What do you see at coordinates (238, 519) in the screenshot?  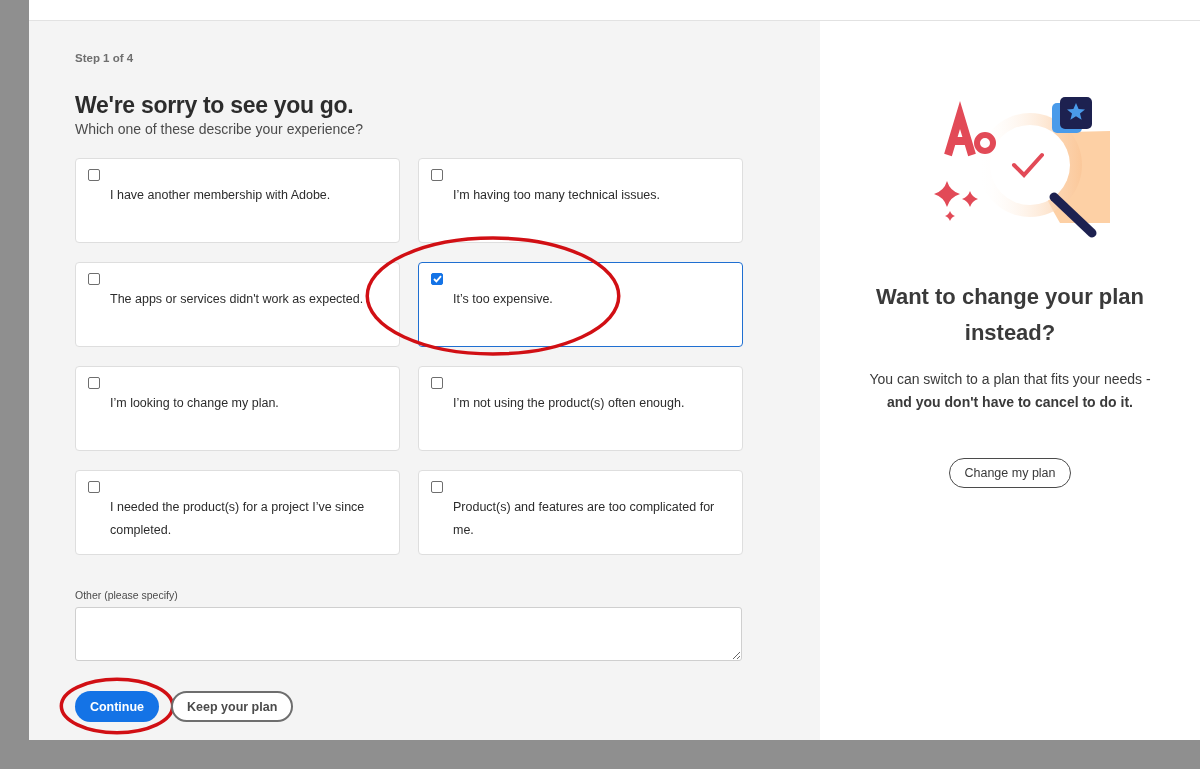 I see `option-label: I needed the product(s) for a project I’ve since completed.` at bounding box center [238, 519].